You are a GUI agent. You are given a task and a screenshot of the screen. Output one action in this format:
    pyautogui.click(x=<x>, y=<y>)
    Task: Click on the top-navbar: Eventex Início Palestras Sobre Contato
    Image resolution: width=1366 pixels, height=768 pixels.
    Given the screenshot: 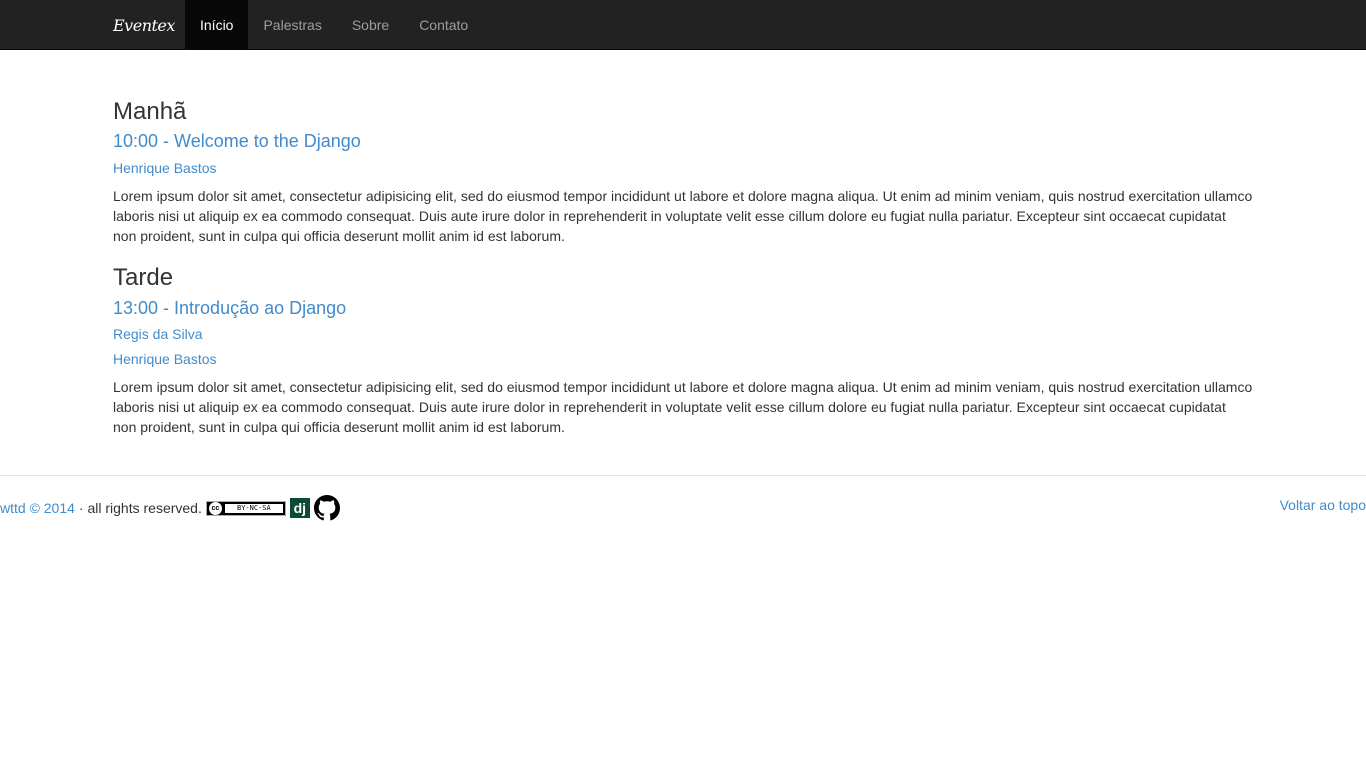 What is the action you would take?
    pyautogui.click(x=683, y=25)
    